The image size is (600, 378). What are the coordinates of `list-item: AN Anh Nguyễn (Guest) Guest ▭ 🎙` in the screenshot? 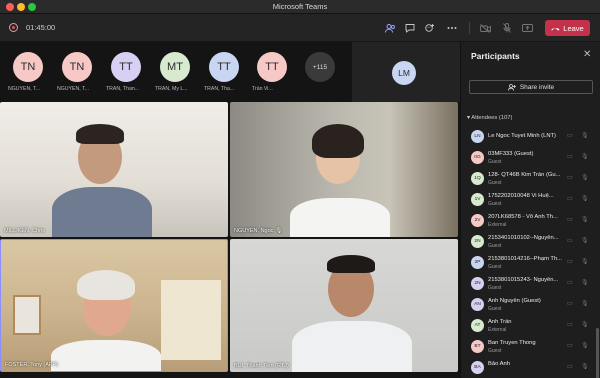 It's located at (530, 306).